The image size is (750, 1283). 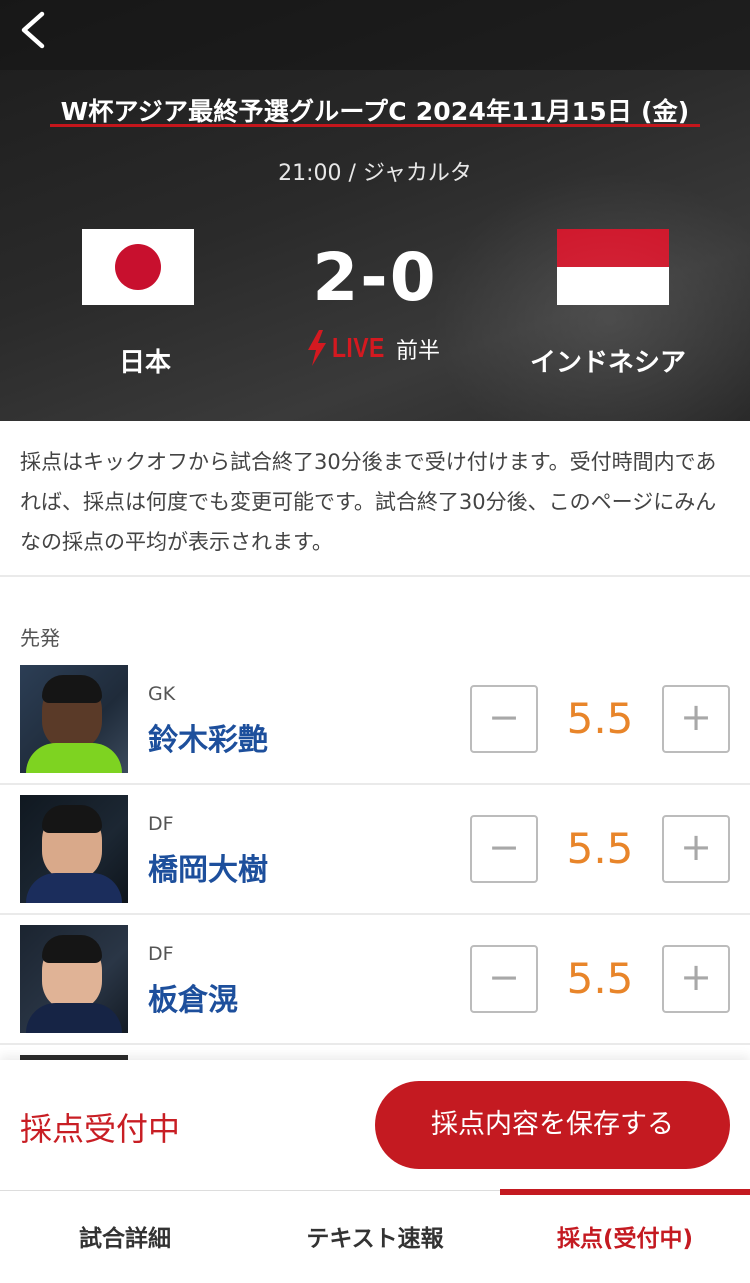 I want to click on player-row: GK 鈴木彩艶 − 5.5 +, so click(x=375, y=730).